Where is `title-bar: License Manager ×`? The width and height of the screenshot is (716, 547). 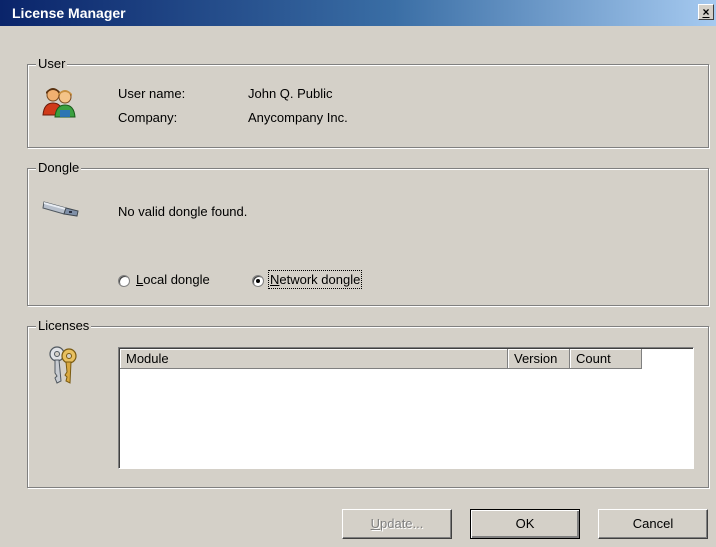
title-bar: License Manager × is located at coordinates (358, 13).